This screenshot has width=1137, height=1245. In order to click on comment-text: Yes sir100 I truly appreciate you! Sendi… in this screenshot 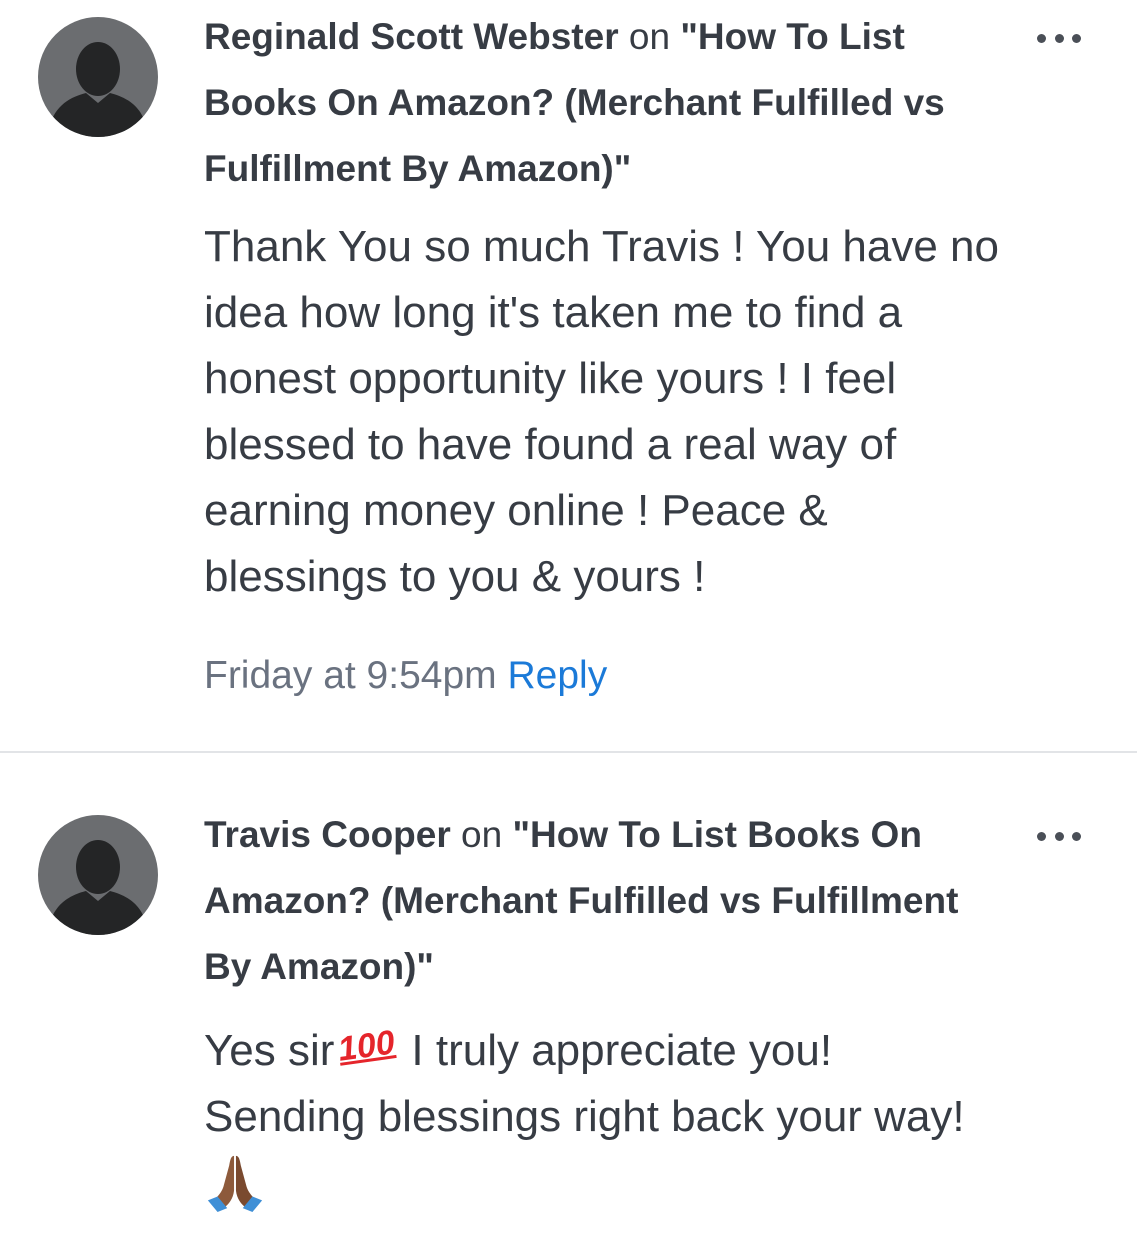, I will do `click(604, 1115)`.